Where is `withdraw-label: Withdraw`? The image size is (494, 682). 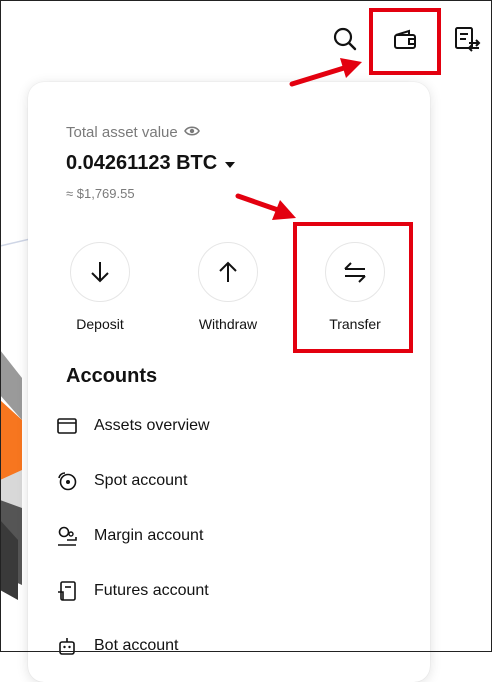 withdraw-label: Withdraw is located at coordinates (228, 324).